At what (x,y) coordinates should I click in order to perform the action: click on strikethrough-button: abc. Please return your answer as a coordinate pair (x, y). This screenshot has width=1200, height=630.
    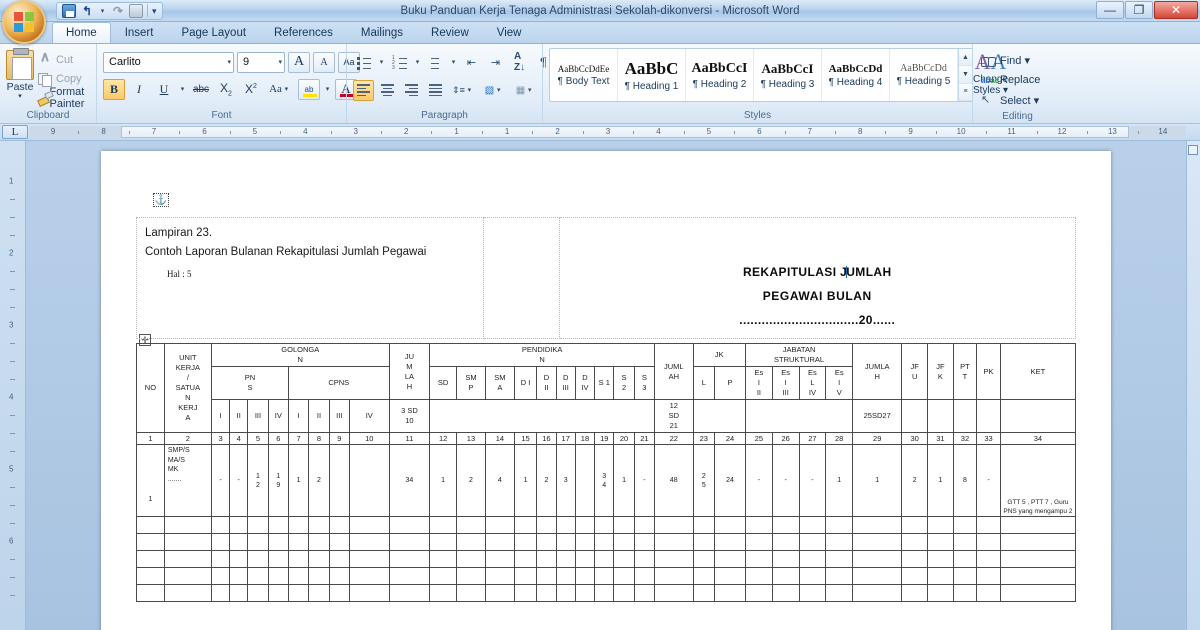
    Looking at the image, I should click on (201, 89).